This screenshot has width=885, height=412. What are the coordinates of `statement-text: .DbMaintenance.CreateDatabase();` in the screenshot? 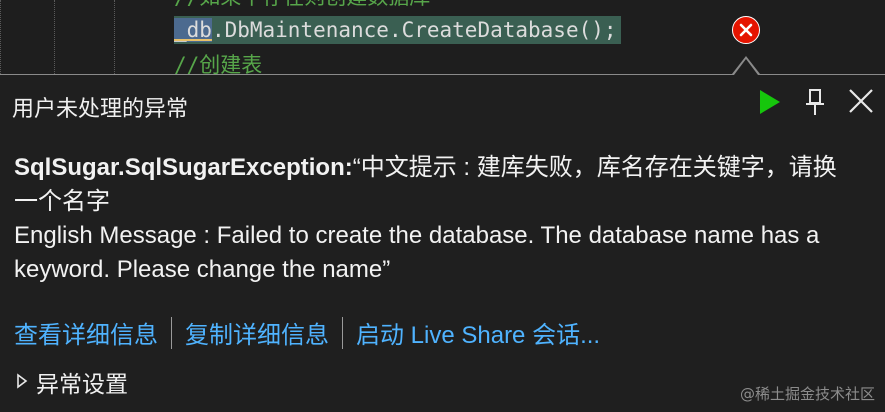 It's located at (414, 30).